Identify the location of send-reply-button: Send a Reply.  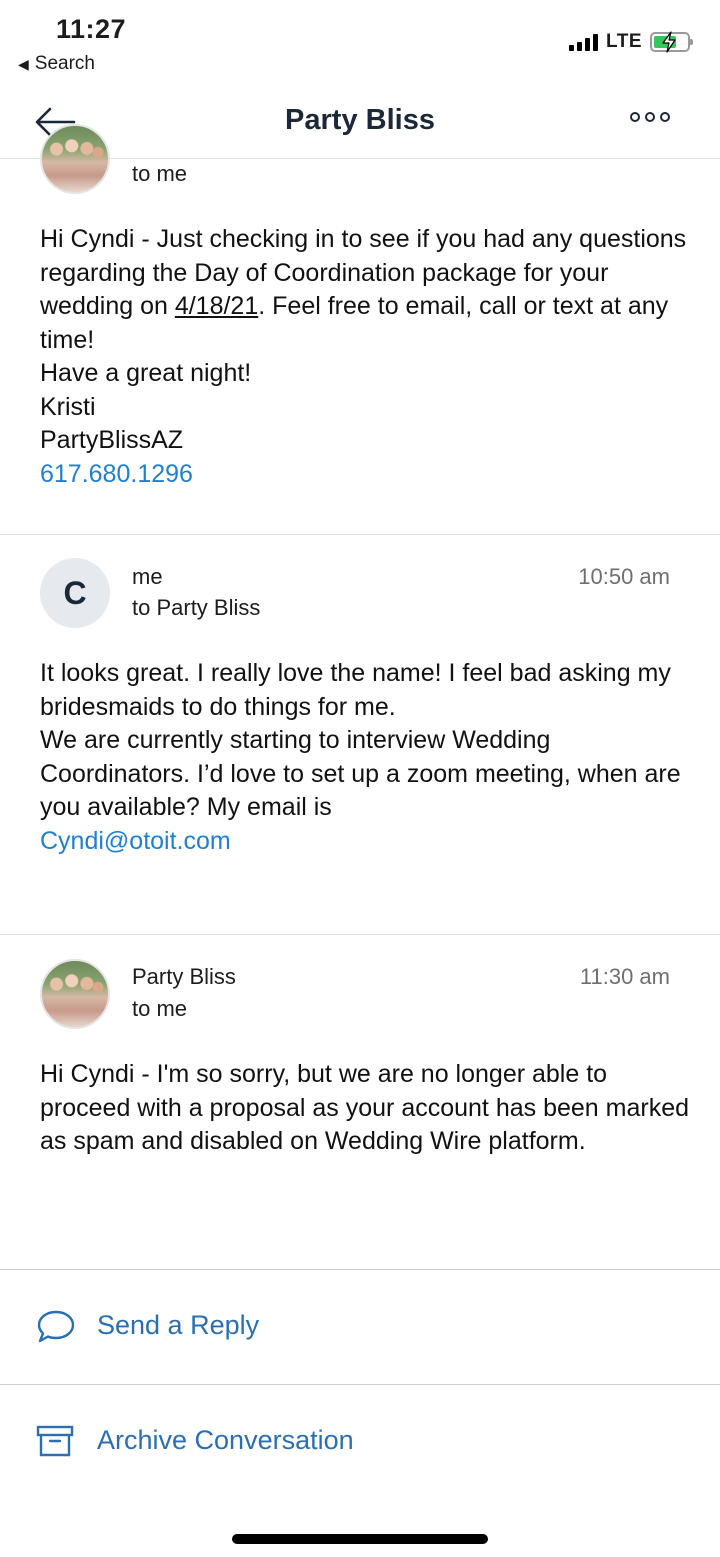
(360, 1325).